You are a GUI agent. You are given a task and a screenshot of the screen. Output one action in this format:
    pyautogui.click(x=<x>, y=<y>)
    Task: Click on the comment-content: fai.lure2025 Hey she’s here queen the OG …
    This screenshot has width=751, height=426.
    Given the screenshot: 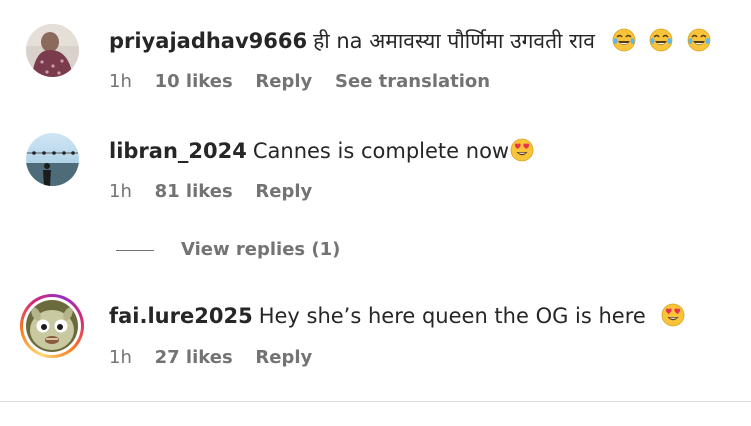 What is the action you would take?
    pyautogui.click(x=397, y=316)
    